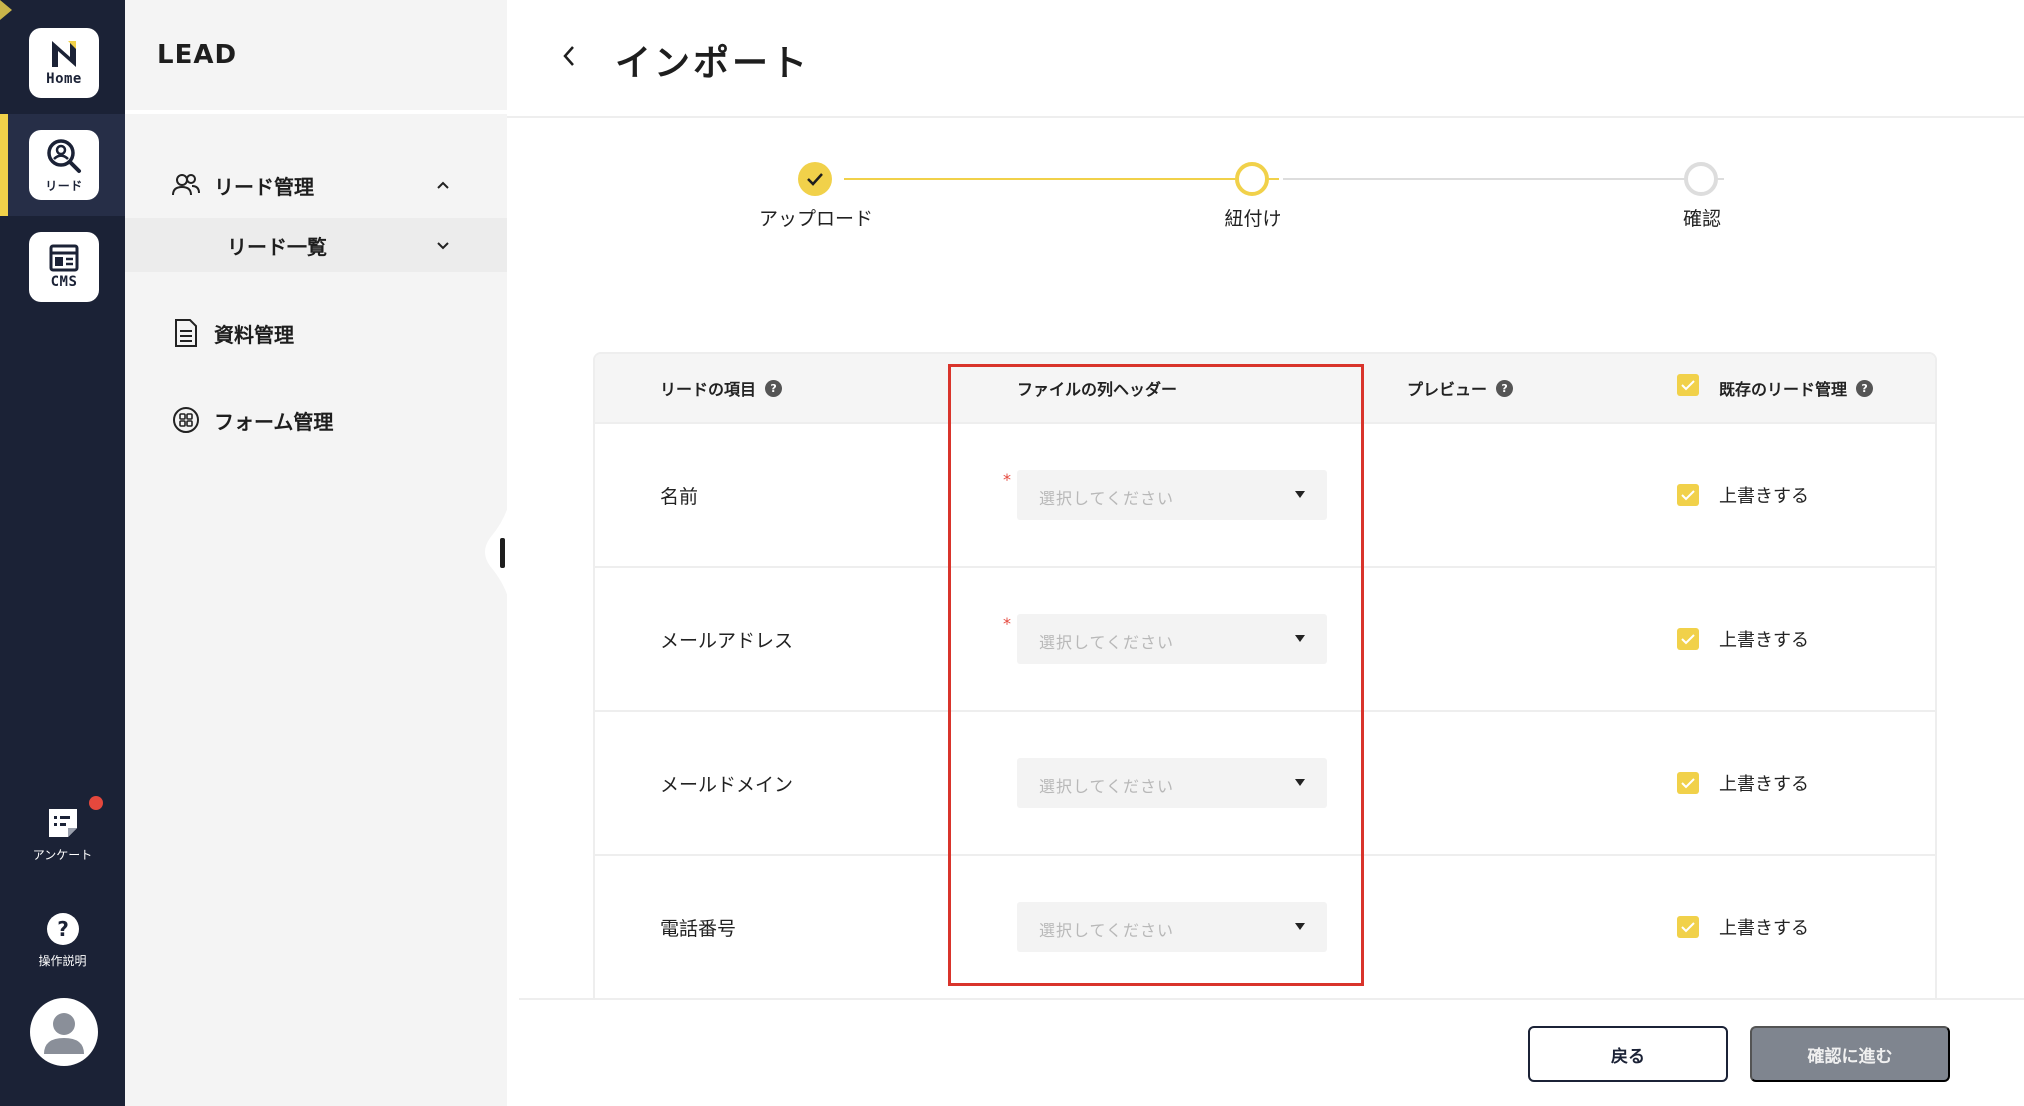 The height and width of the screenshot is (1106, 2024). Describe the element at coordinates (1447, 389) in the screenshot. I see `header-preview-label: プレビュー` at that location.